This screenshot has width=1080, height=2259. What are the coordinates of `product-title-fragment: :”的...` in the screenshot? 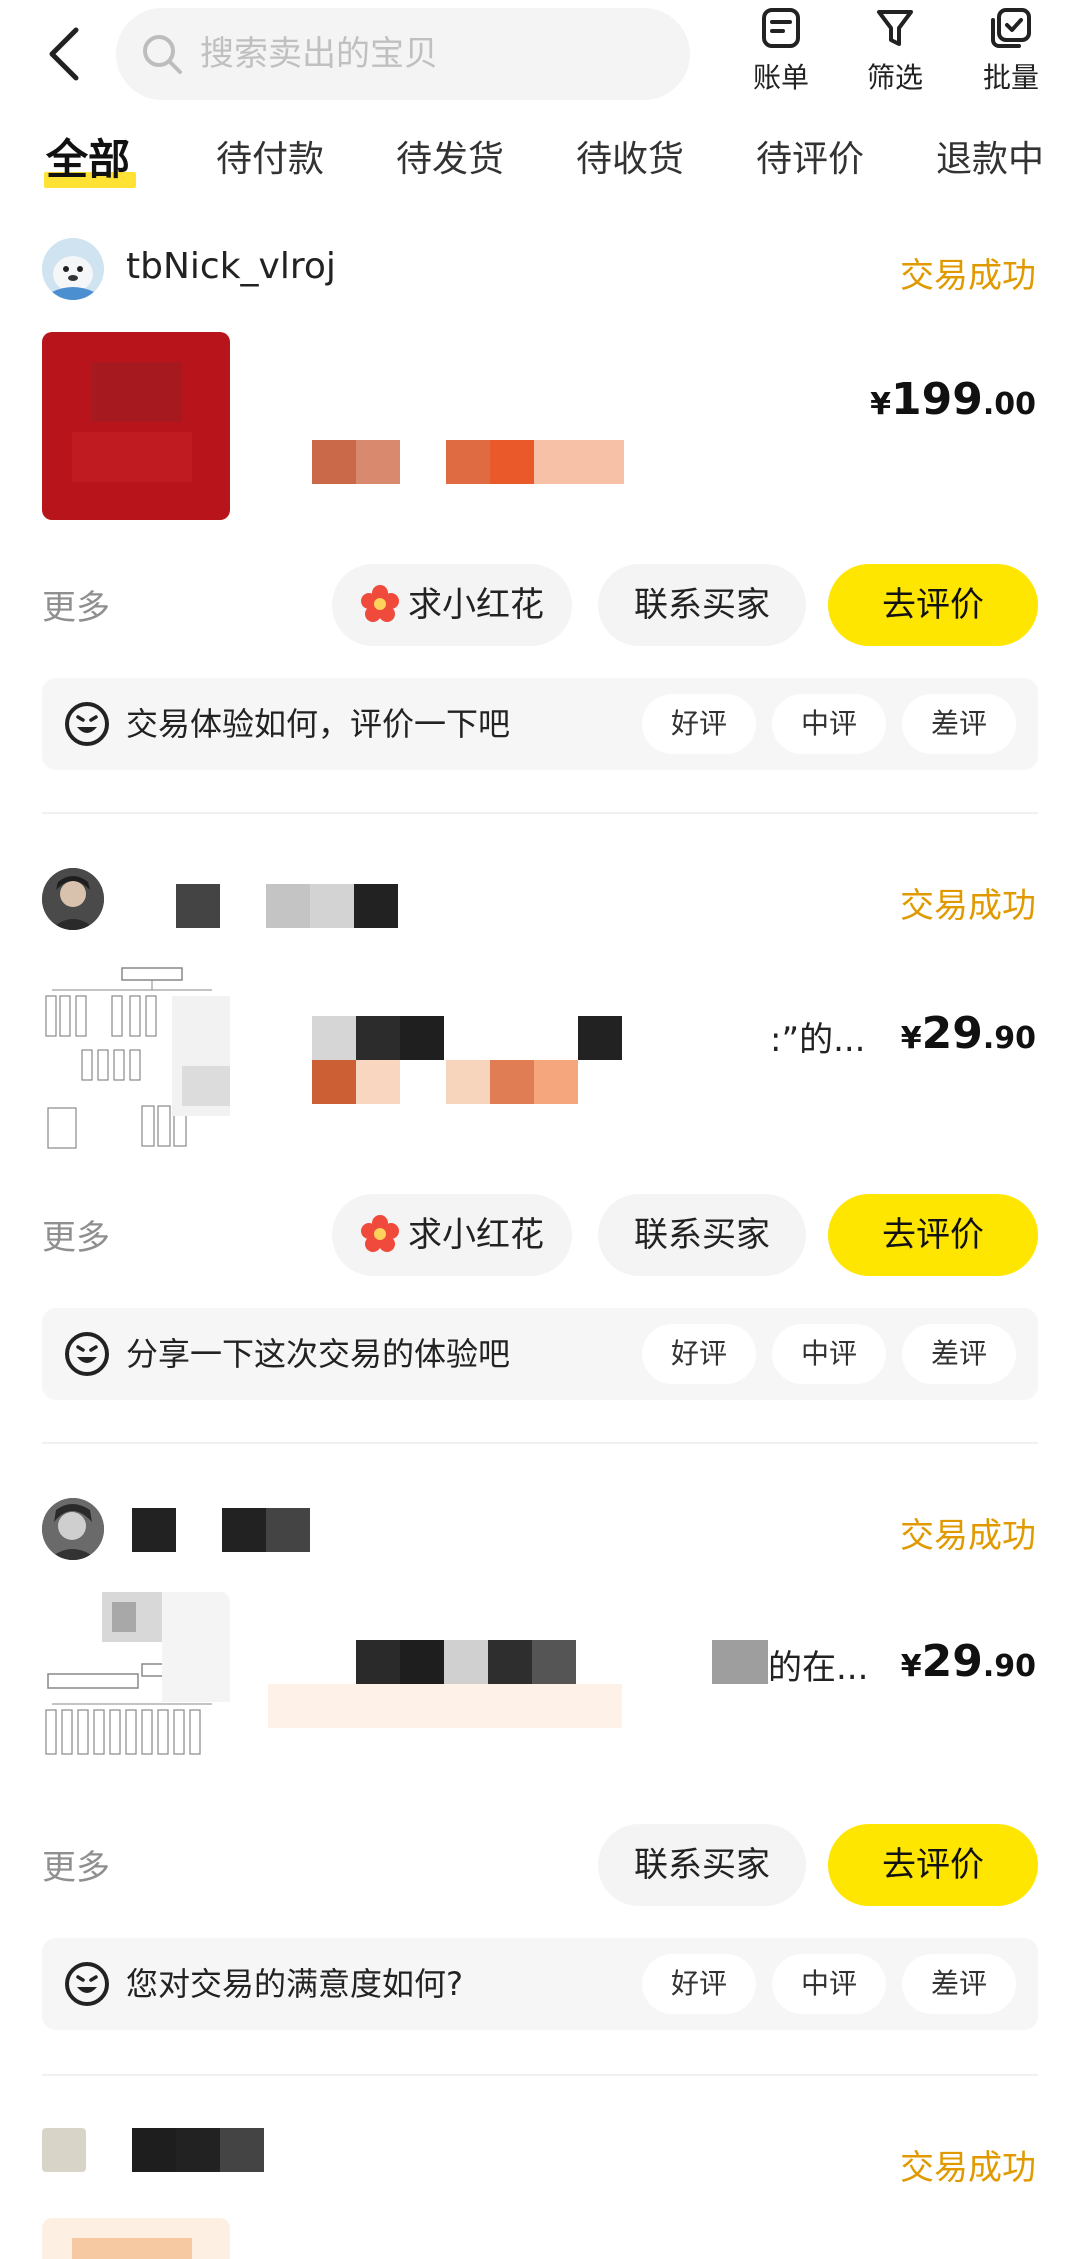 It's located at (818, 1036).